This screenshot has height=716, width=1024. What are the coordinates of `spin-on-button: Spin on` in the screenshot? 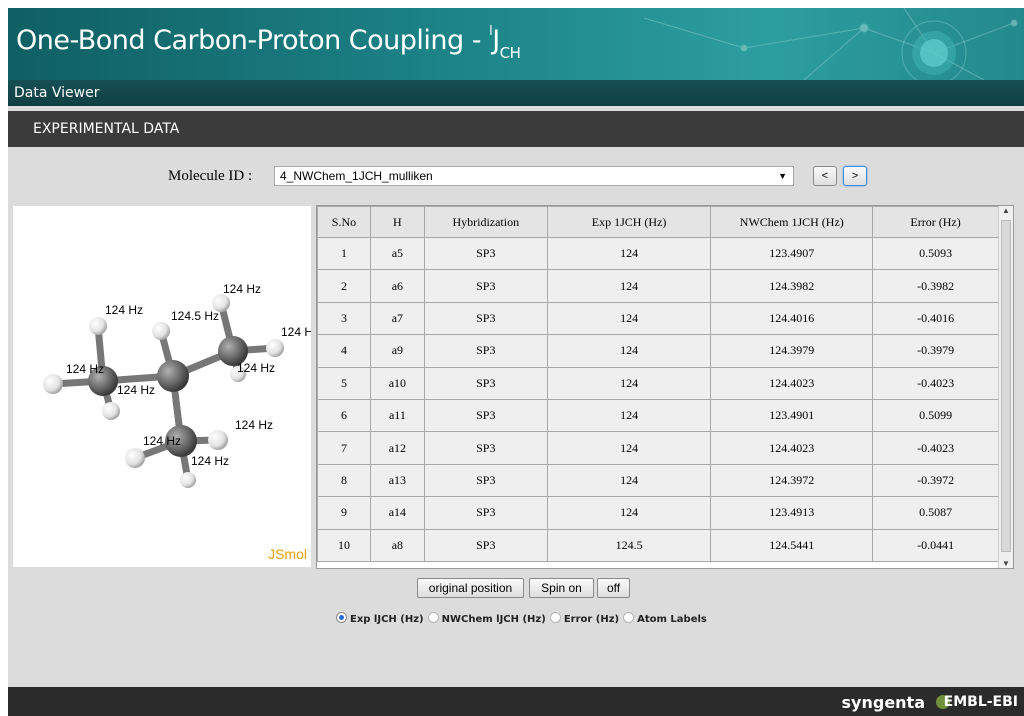 It's located at (561, 588).